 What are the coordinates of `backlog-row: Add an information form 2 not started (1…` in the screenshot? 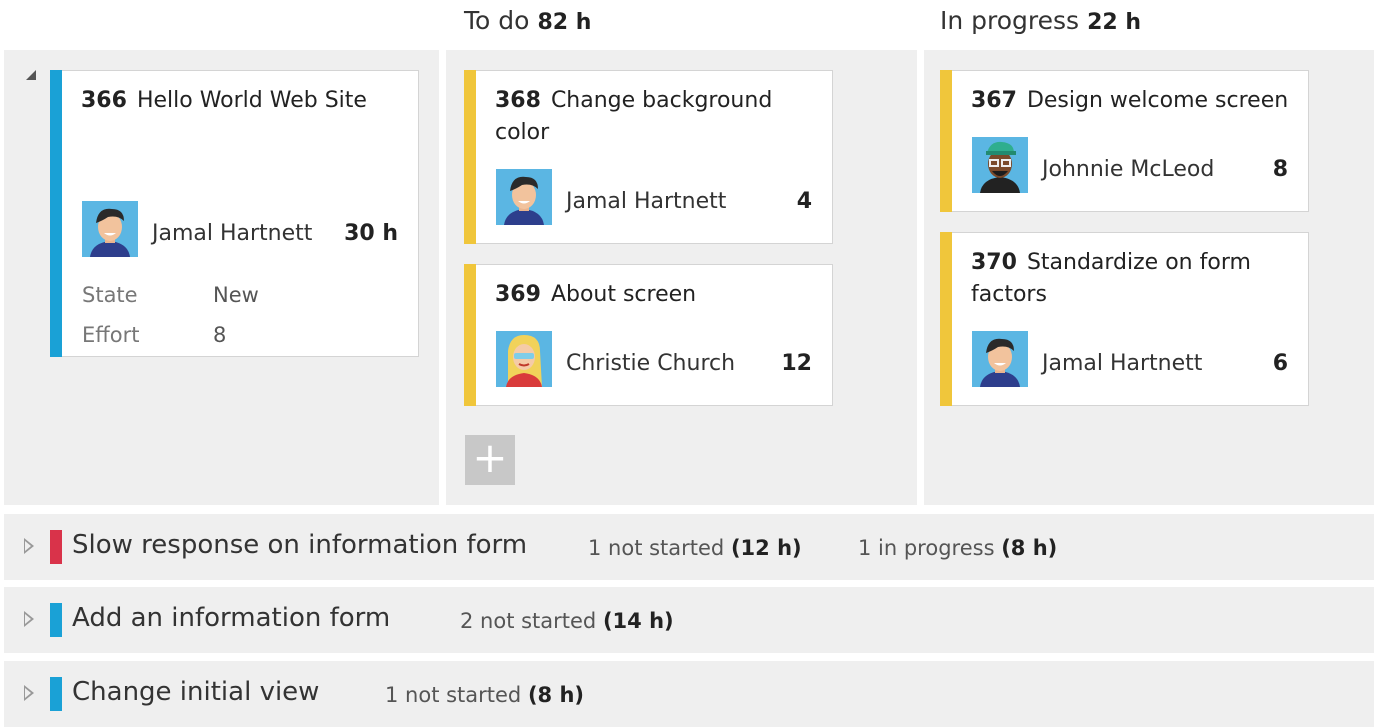 It's located at (689, 620).